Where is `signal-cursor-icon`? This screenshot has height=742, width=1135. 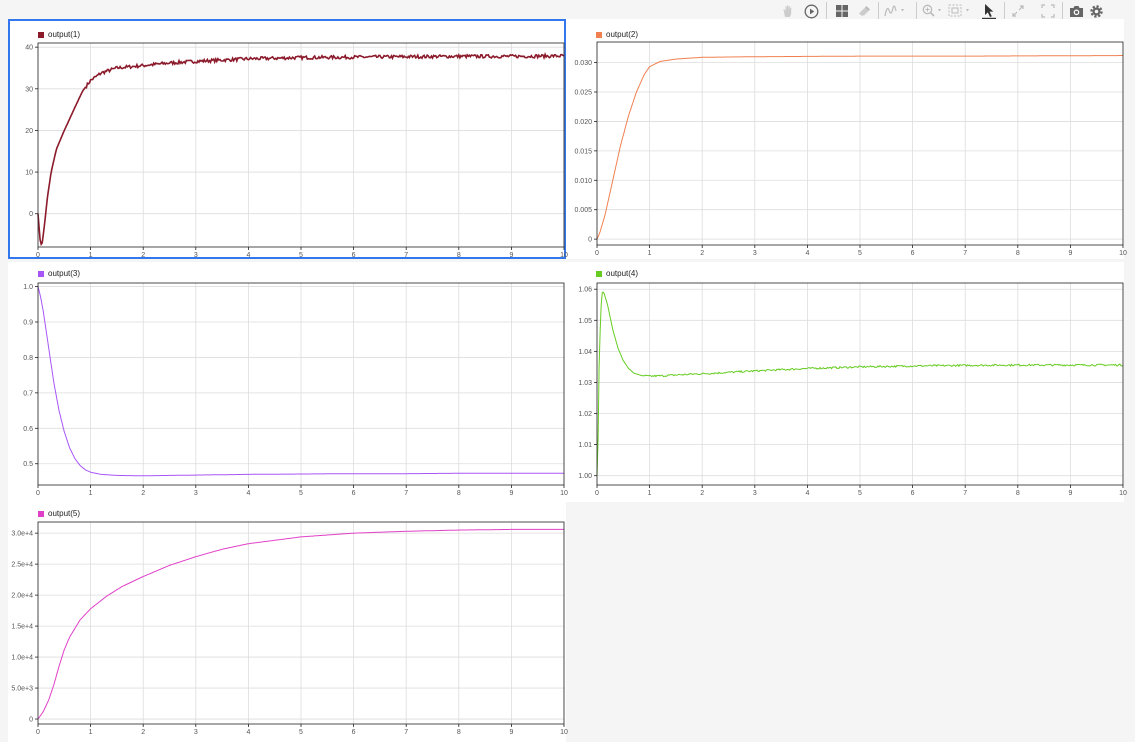
signal-cursor-icon is located at coordinates (897, 11).